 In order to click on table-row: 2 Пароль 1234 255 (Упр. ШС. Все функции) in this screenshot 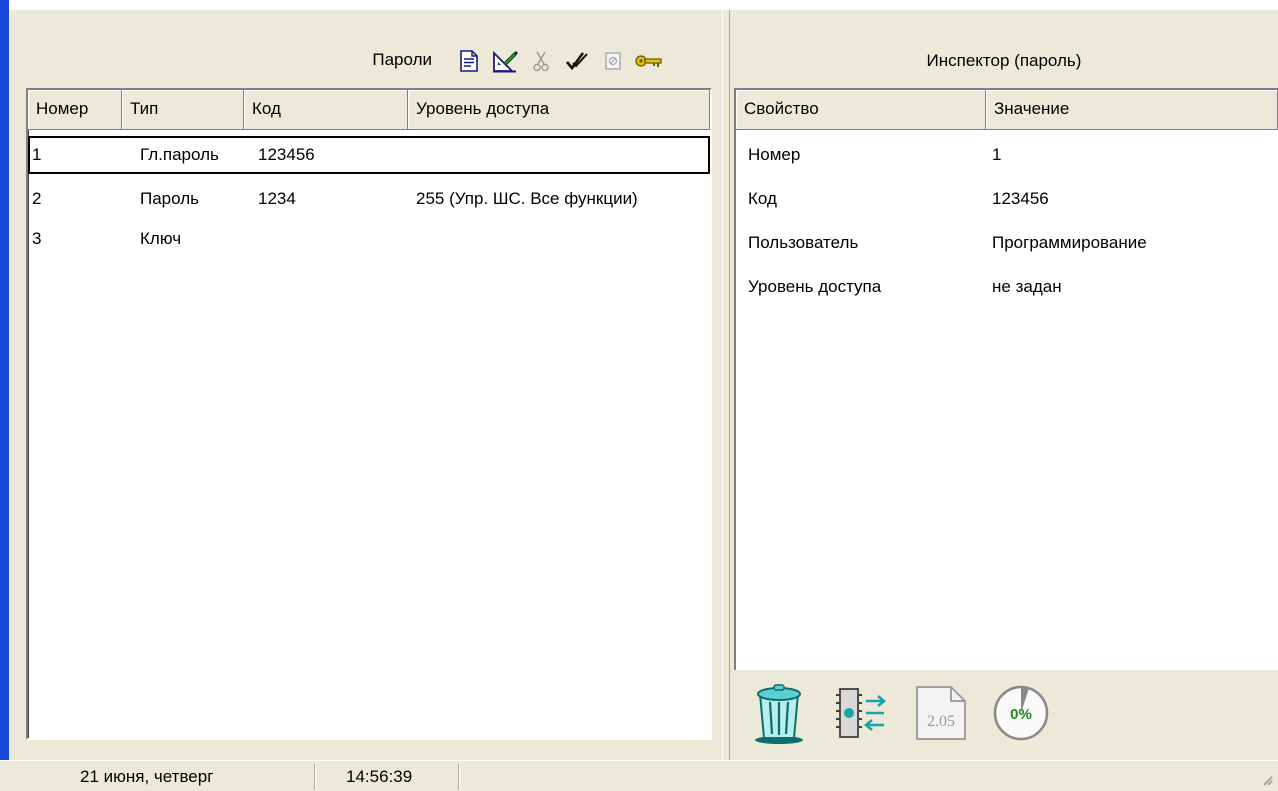, I will do `click(369, 201)`.